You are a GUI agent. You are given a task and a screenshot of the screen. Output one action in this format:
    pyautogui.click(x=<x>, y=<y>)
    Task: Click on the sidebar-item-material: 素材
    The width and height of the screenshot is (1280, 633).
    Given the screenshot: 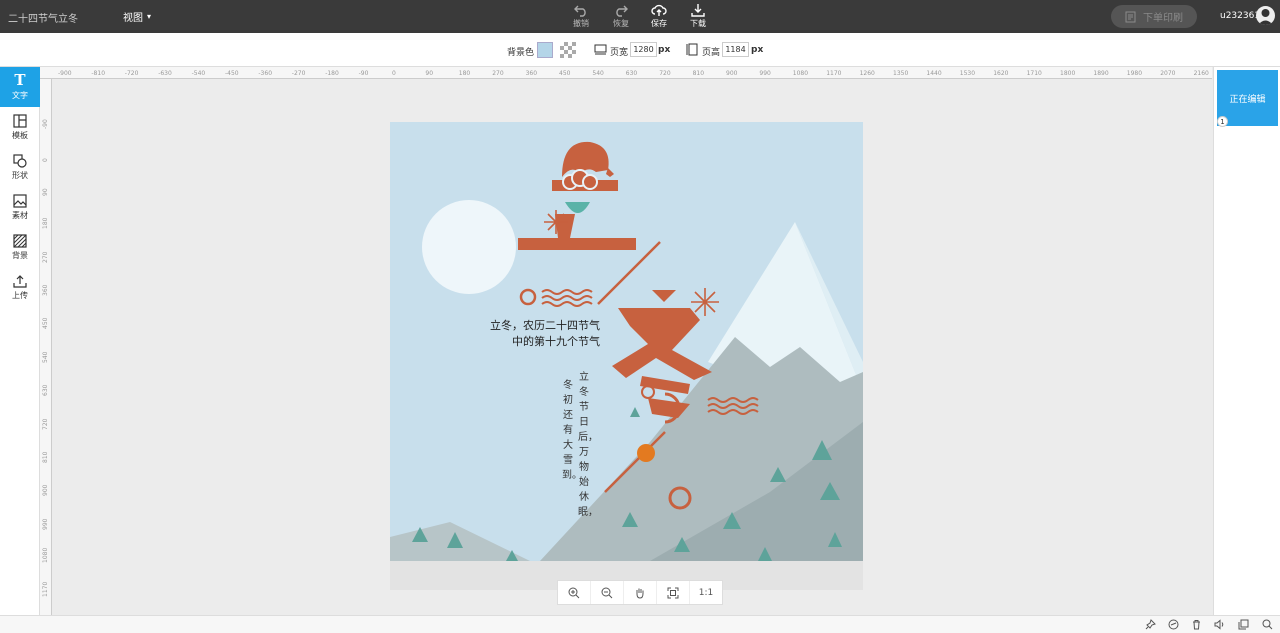 What is the action you would take?
    pyautogui.click(x=20, y=207)
    